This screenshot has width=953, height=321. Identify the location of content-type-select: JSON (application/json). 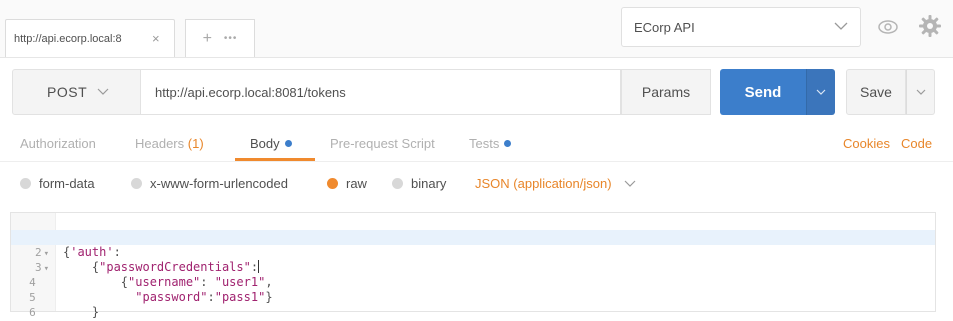
(555, 183).